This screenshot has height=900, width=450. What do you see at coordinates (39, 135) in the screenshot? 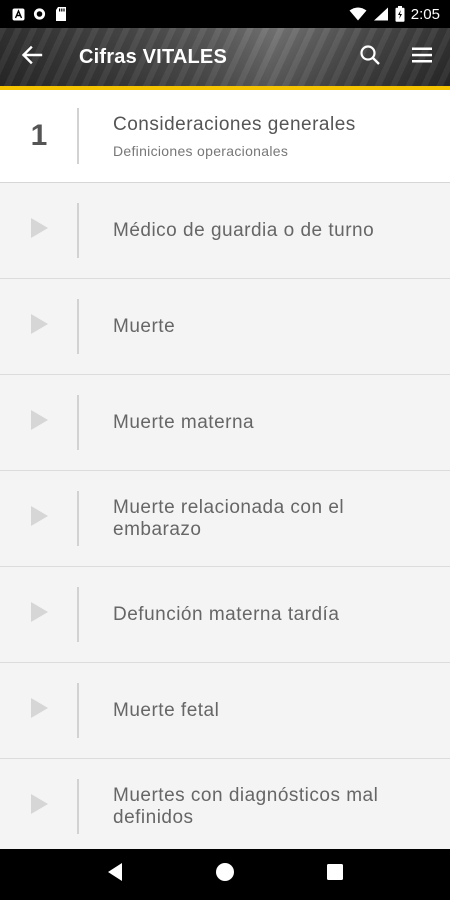
I see `item-number: 1` at bounding box center [39, 135].